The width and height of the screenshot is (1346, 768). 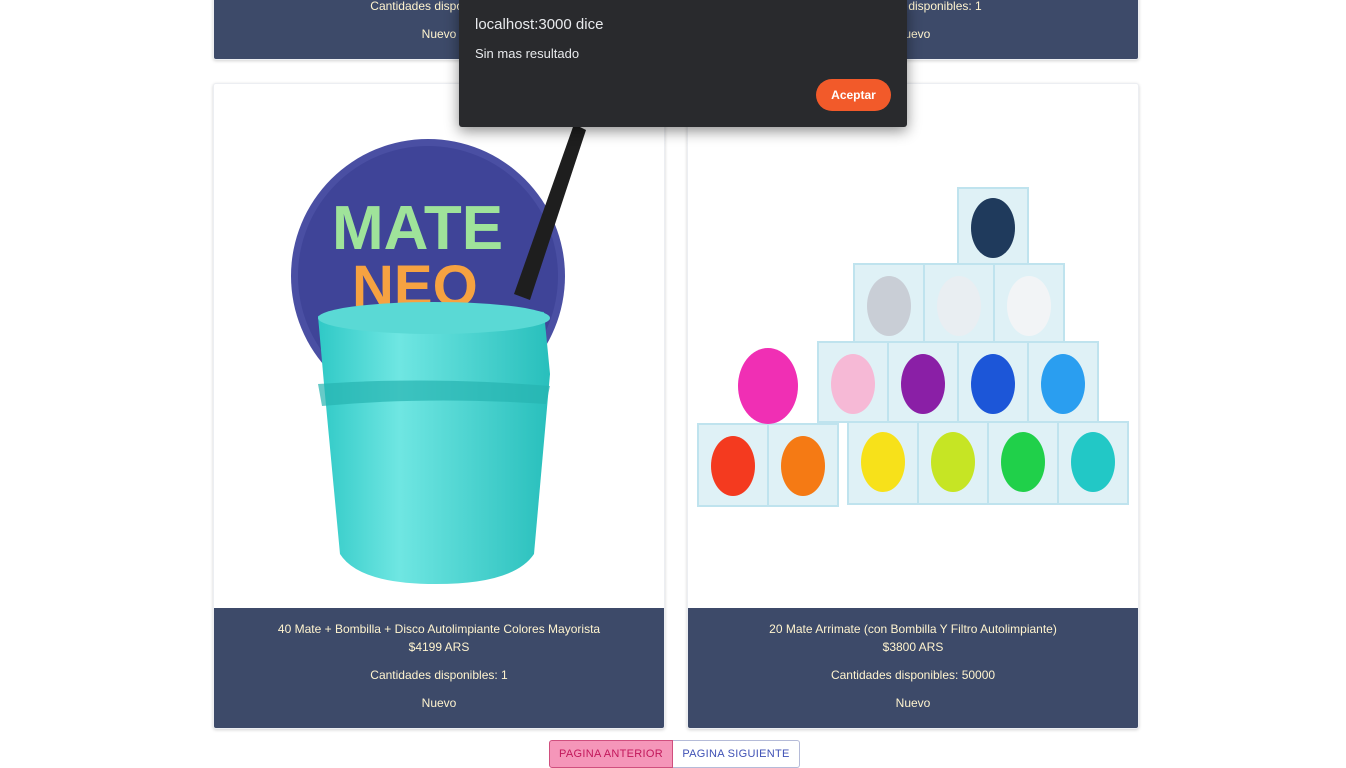 What do you see at coordinates (913, 675) in the screenshot?
I see `product-stock: Cantidades disponibles: 50000` at bounding box center [913, 675].